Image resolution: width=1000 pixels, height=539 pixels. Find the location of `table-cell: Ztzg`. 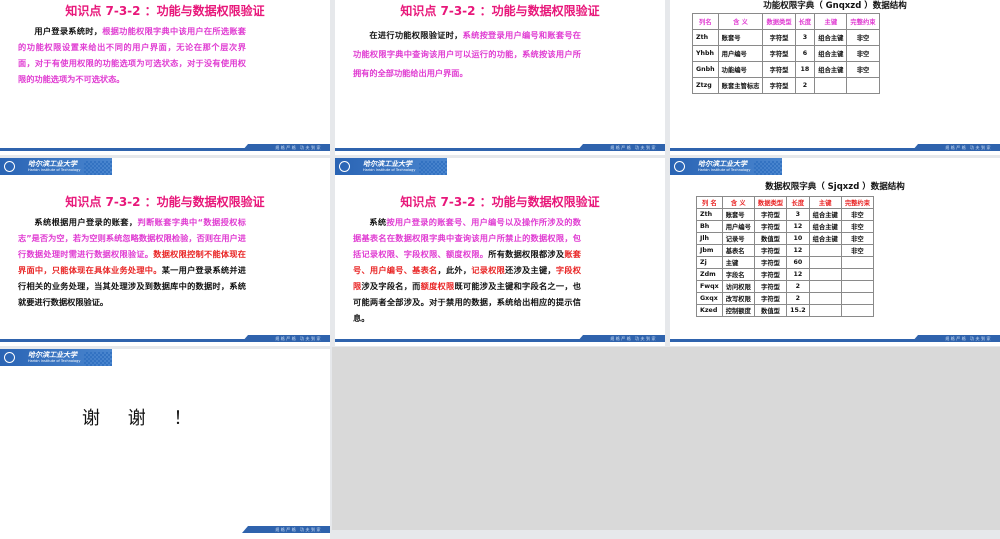

table-cell: Ztzg is located at coordinates (705, 85).